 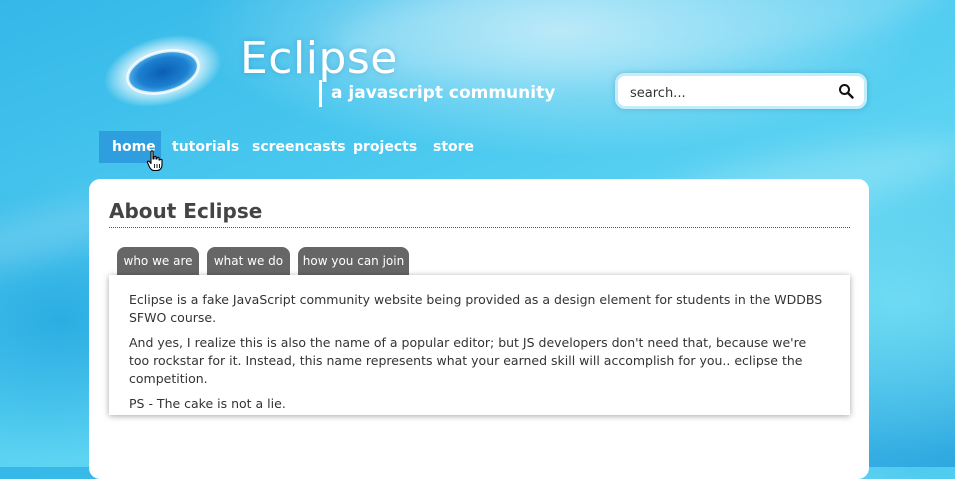 I want to click on site-title: Eclipse, so click(x=319, y=58).